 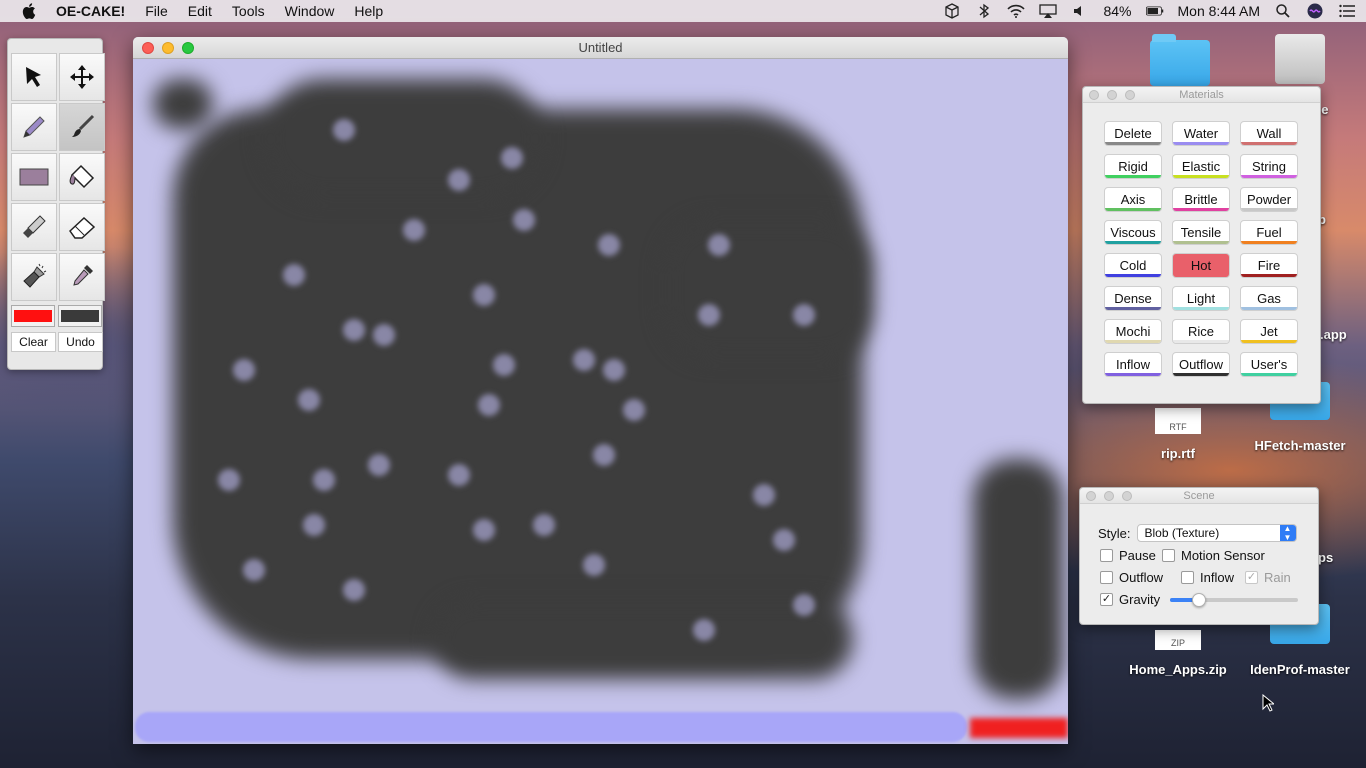 I want to click on material-string-button: String, so click(x=1269, y=166).